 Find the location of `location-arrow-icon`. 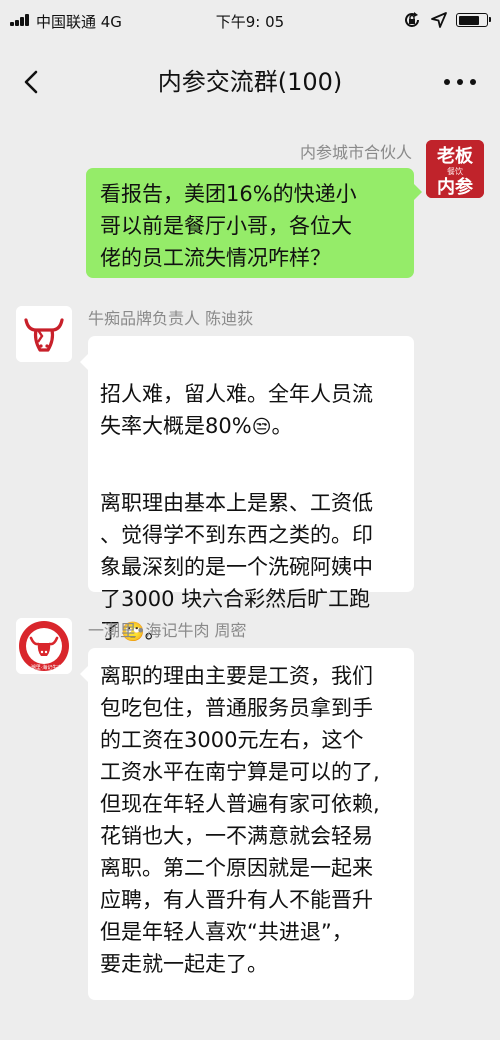

location-arrow-icon is located at coordinates (439, 20).